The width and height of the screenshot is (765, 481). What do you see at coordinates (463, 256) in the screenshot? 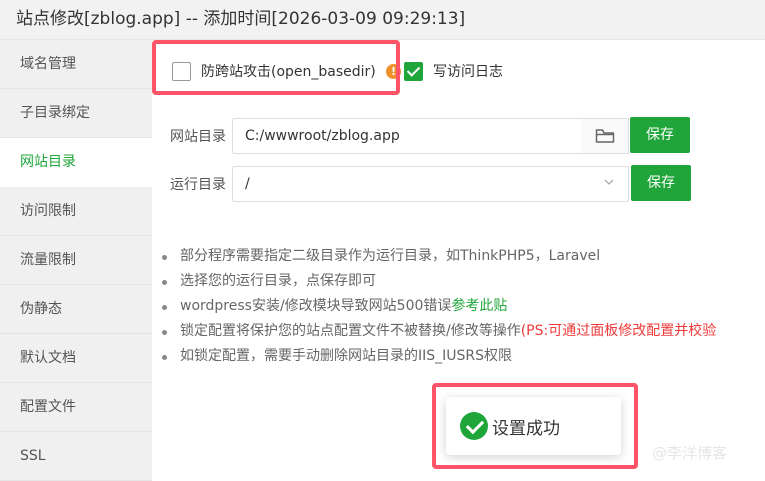
I see `tip-item: 部分程序需要指定二级目录作为运行目录，如ThinkPHP5，Laravel` at bounding box center [463, 256].